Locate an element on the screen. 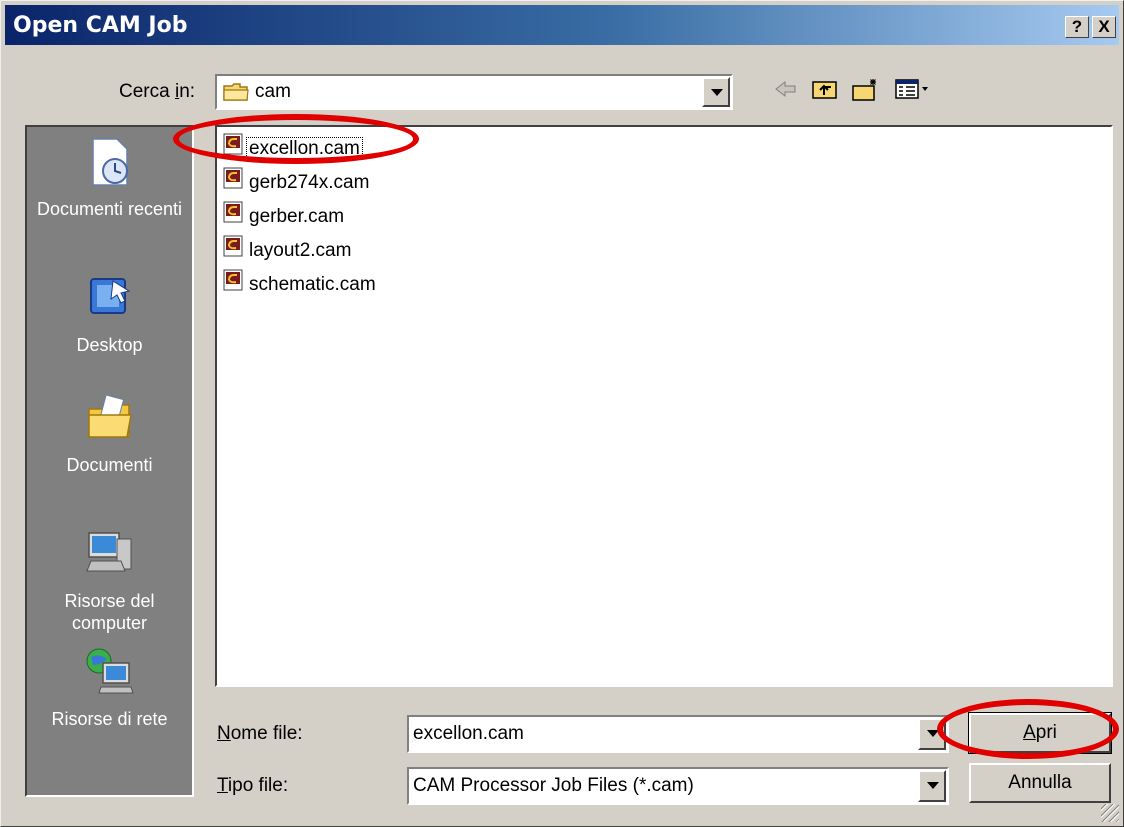 This screenshot has width=1124, height=827. place-network: Risorse di rete is located at coordinates (109, 687).